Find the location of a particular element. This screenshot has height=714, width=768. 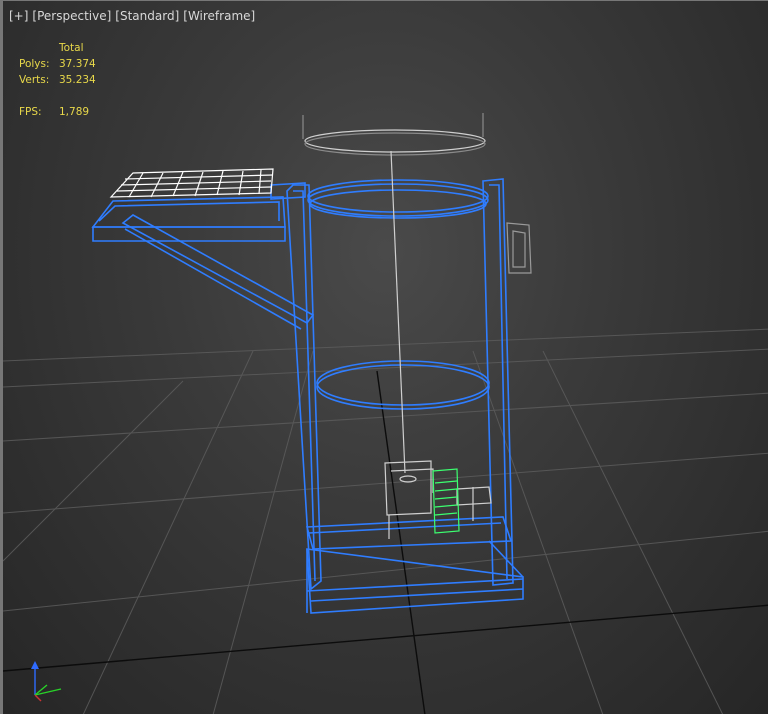

lid-and-rod is located at coordinates (394, 293).